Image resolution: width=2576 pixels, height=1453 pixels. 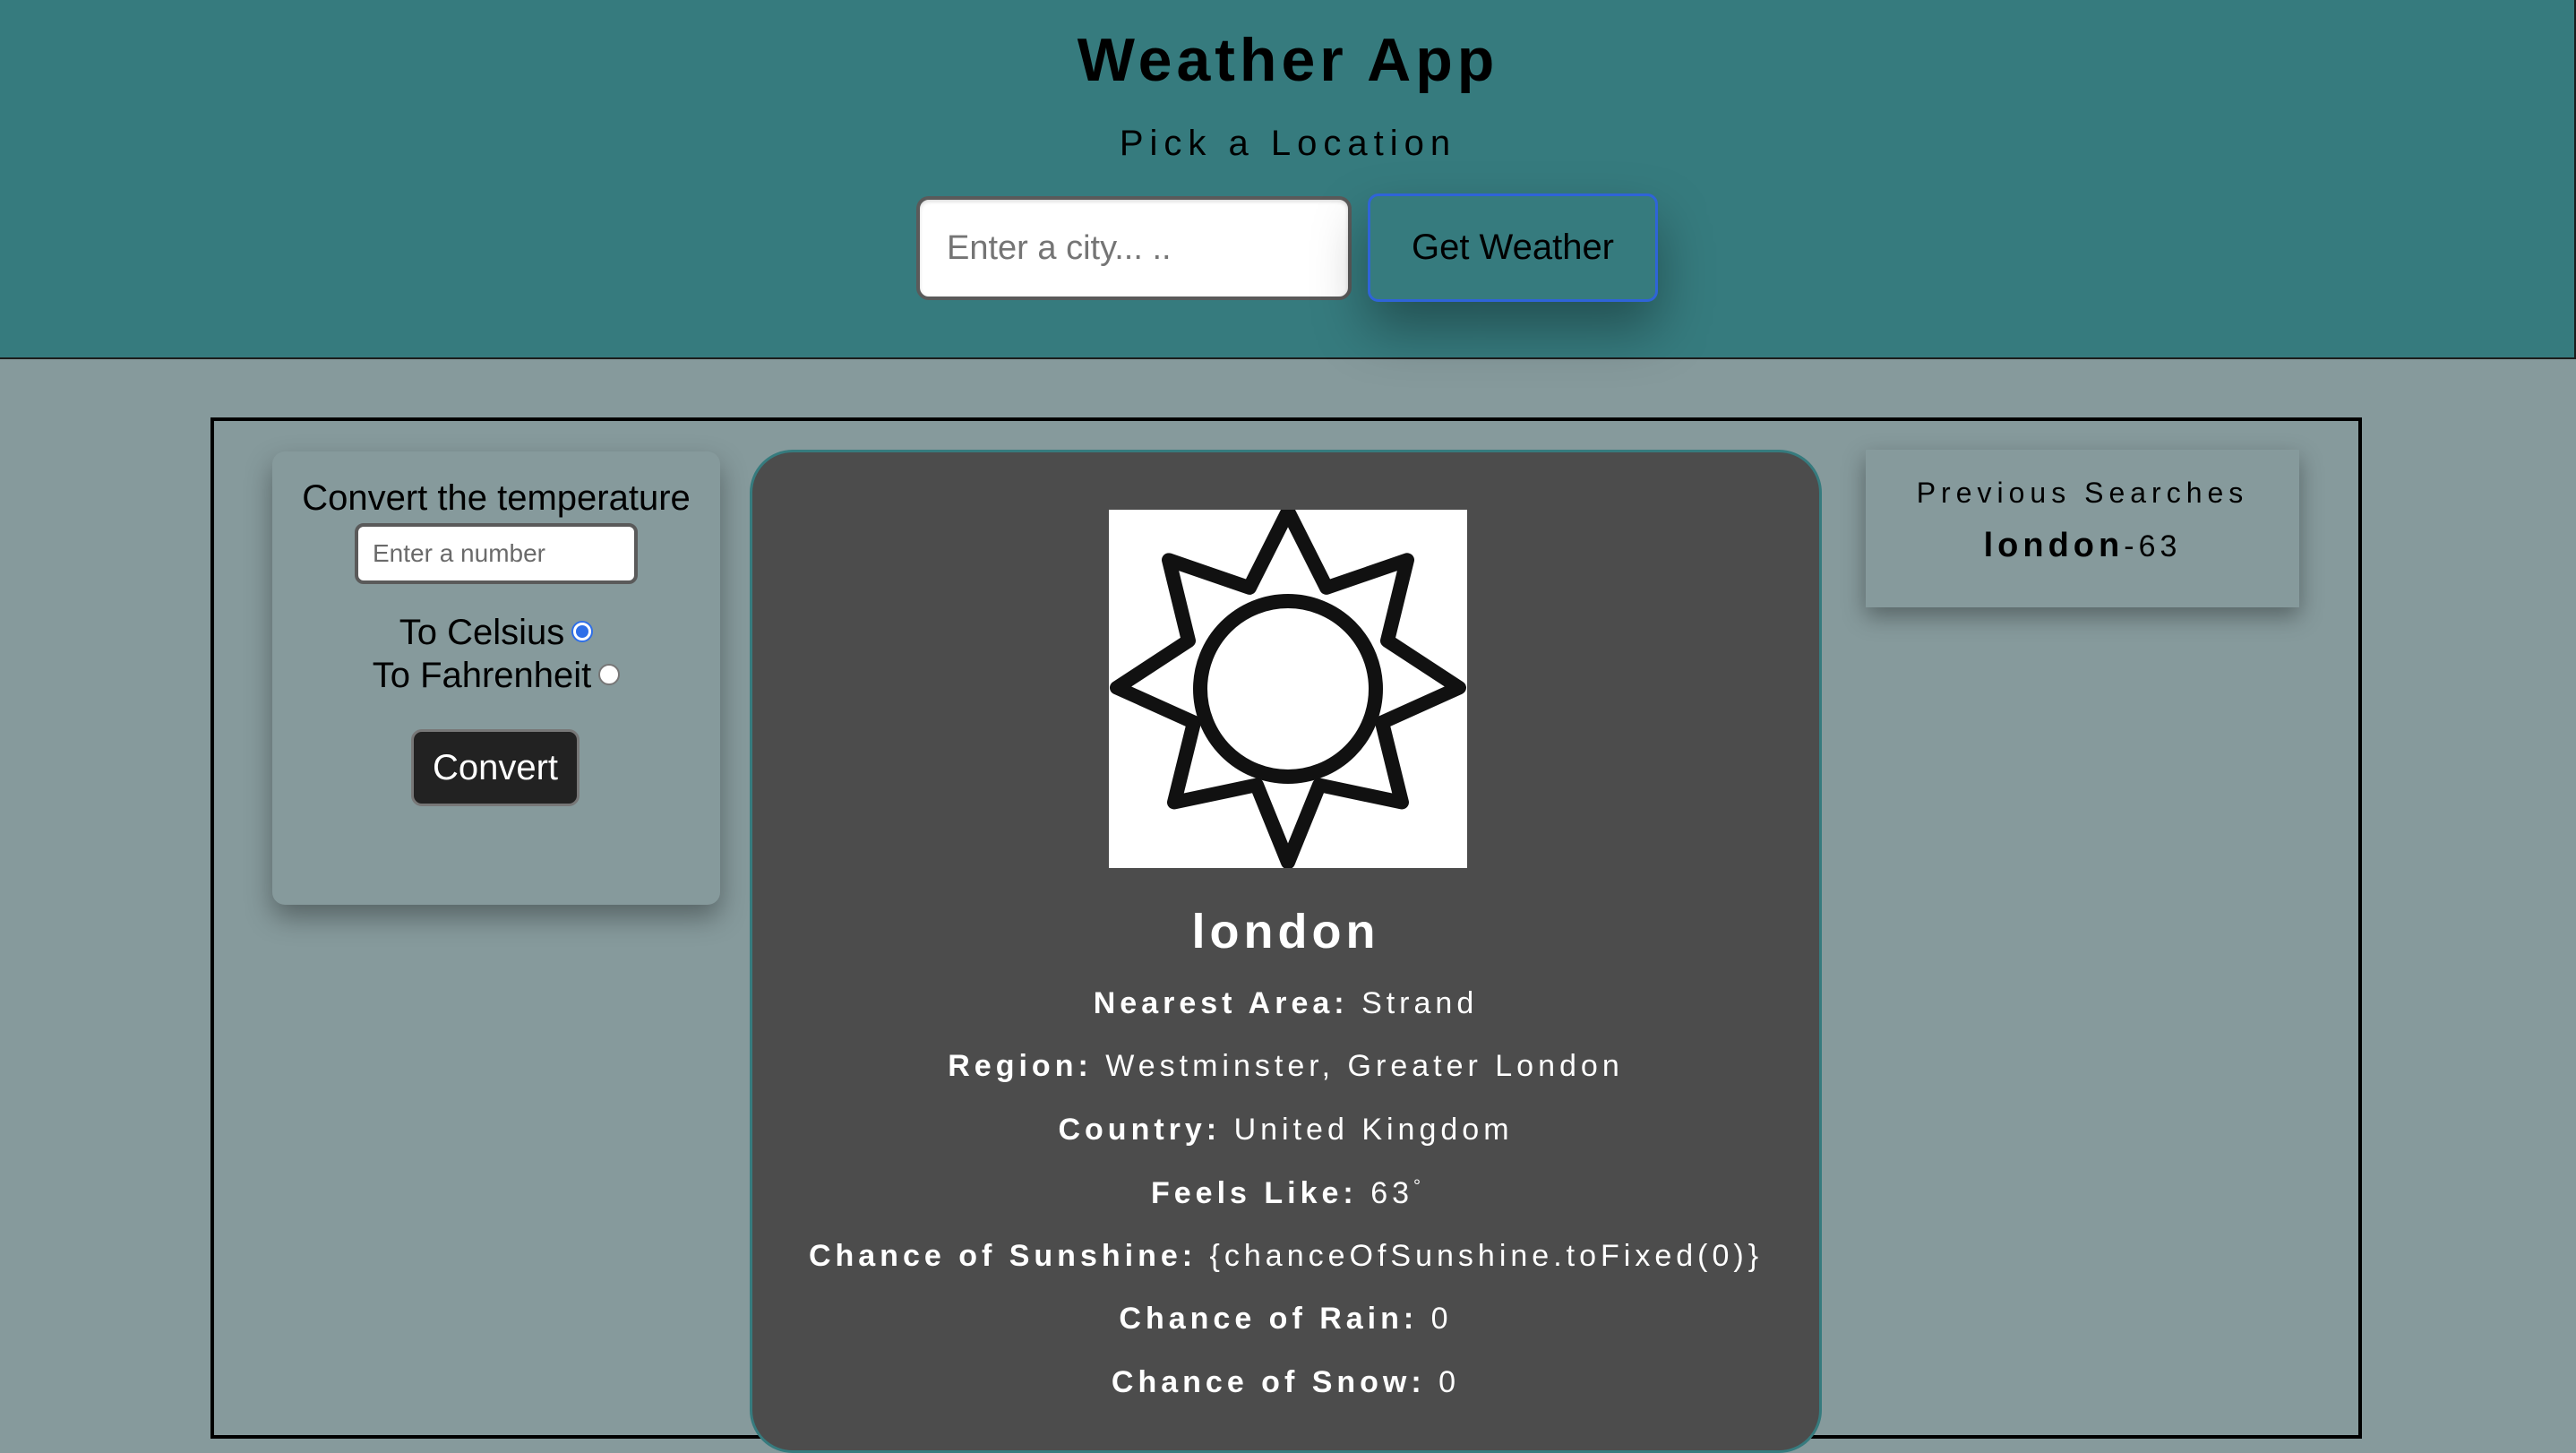 I want to click on sunshine-value: {chanceOfSunshine.toFixed(0)}, so click(x=1486, y=1256).